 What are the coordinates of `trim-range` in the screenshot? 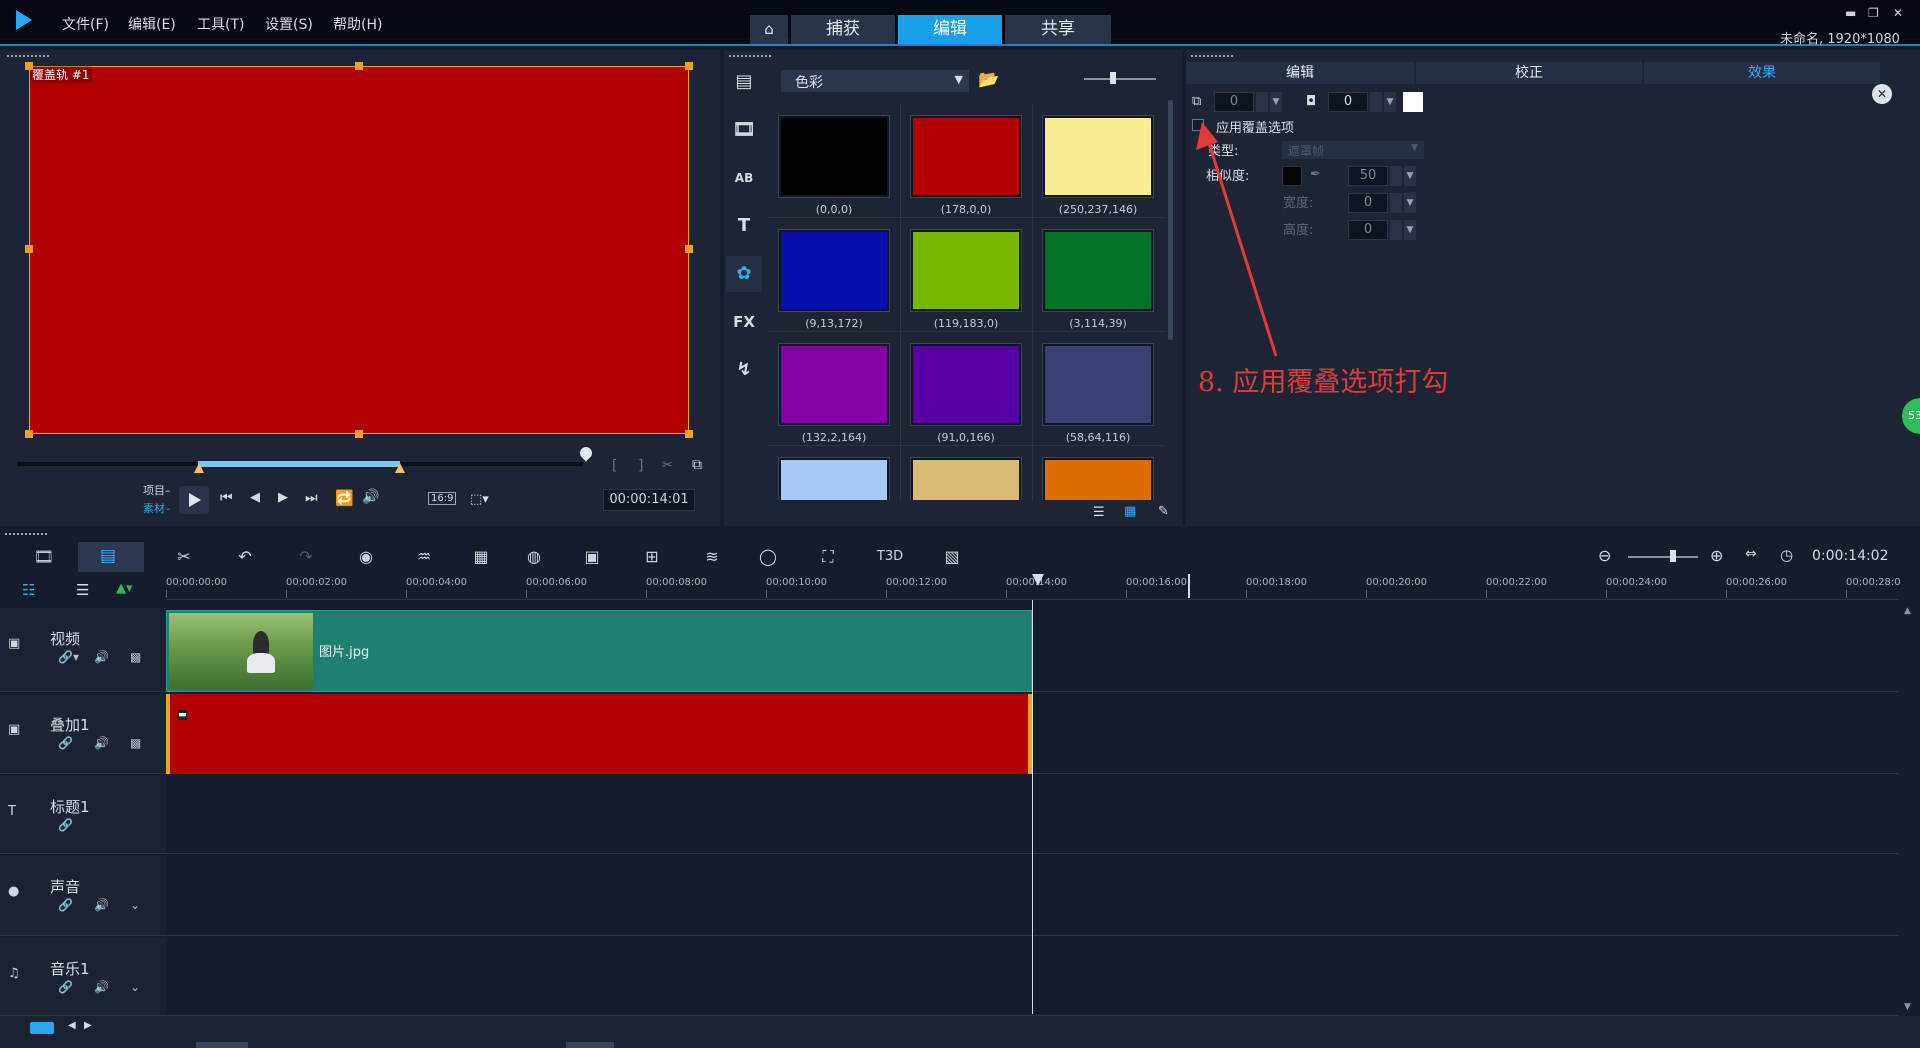 It's located at (299, 464).